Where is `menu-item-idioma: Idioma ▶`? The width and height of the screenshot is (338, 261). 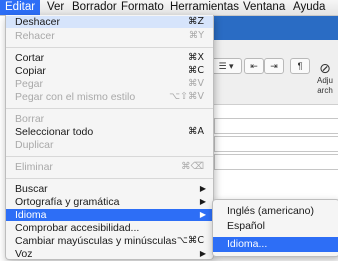
menu-item-idioma: Idioma ▶ is located at coordinates (109, 215).